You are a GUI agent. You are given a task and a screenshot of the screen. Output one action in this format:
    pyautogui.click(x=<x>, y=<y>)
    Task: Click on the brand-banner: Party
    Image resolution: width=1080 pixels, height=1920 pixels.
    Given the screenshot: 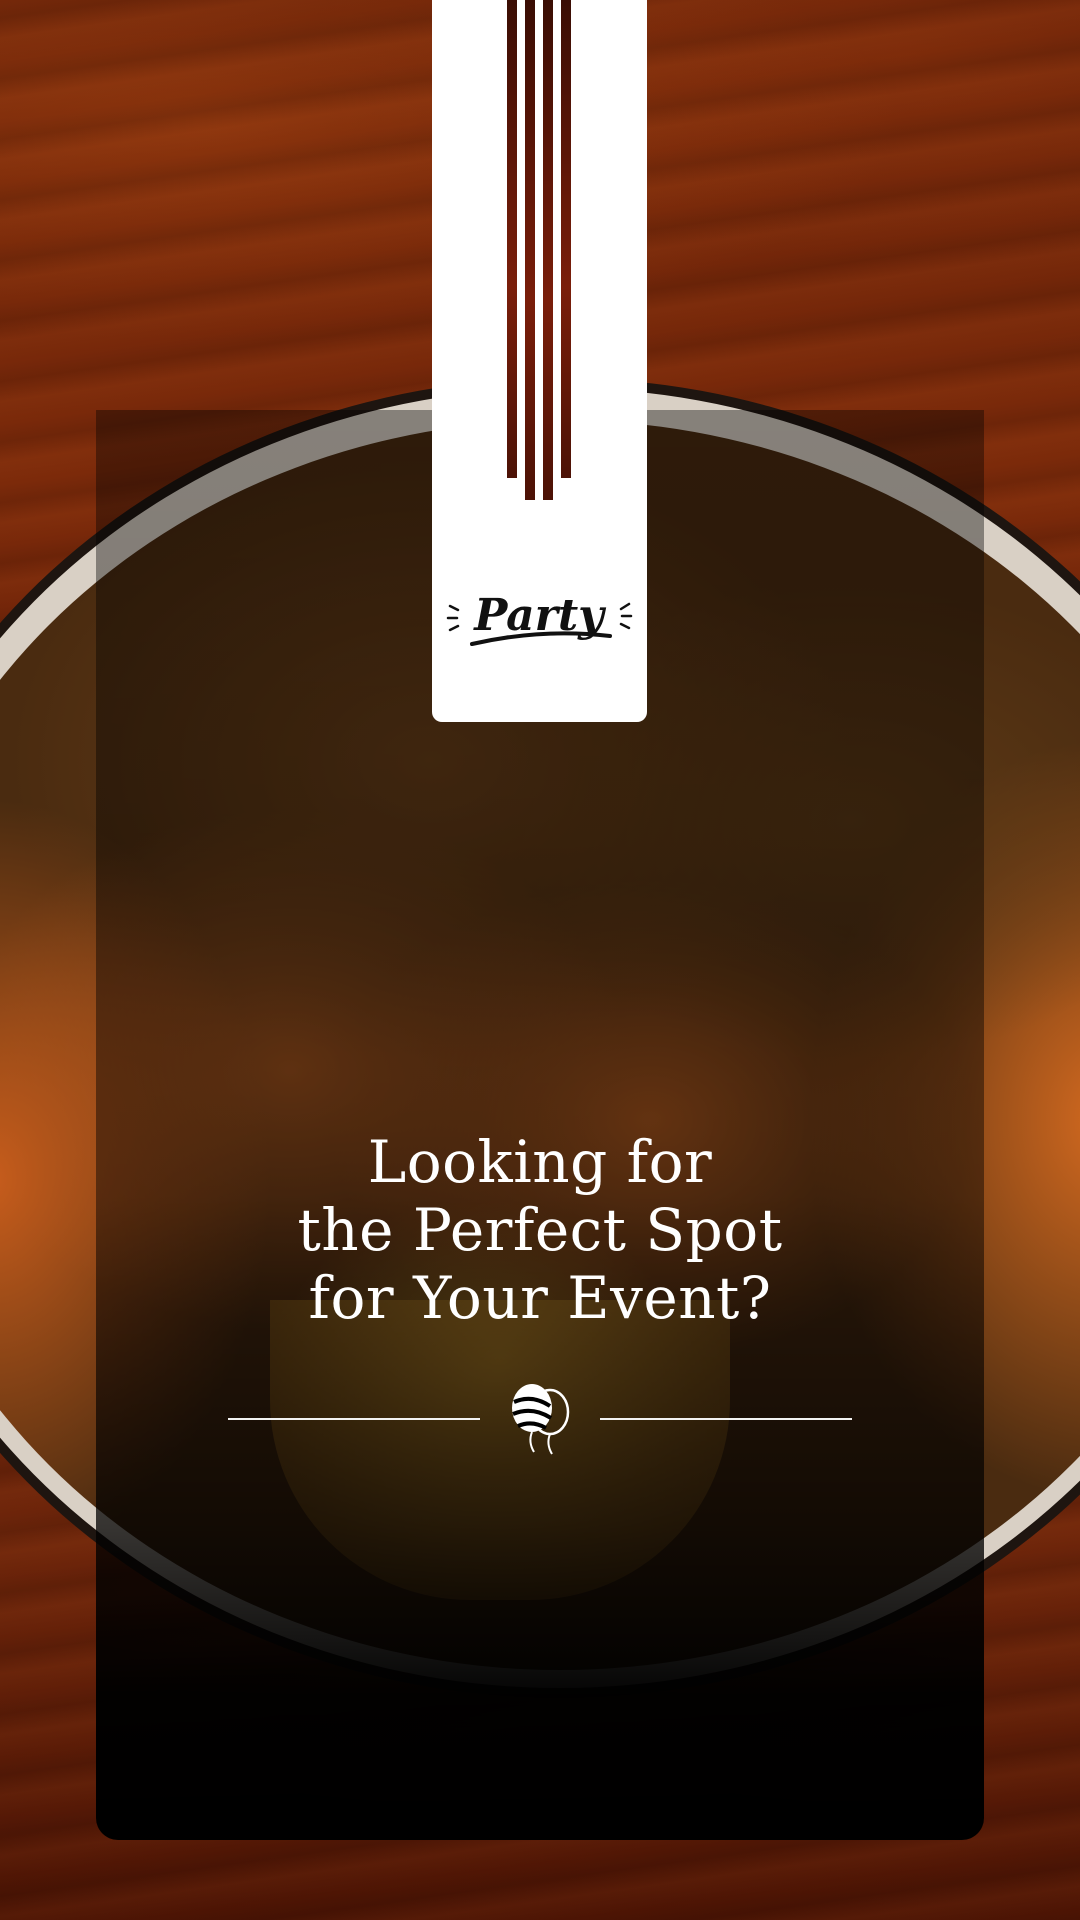 What is the action you would take?
    pyautogui.click(x=539, y=361)
    